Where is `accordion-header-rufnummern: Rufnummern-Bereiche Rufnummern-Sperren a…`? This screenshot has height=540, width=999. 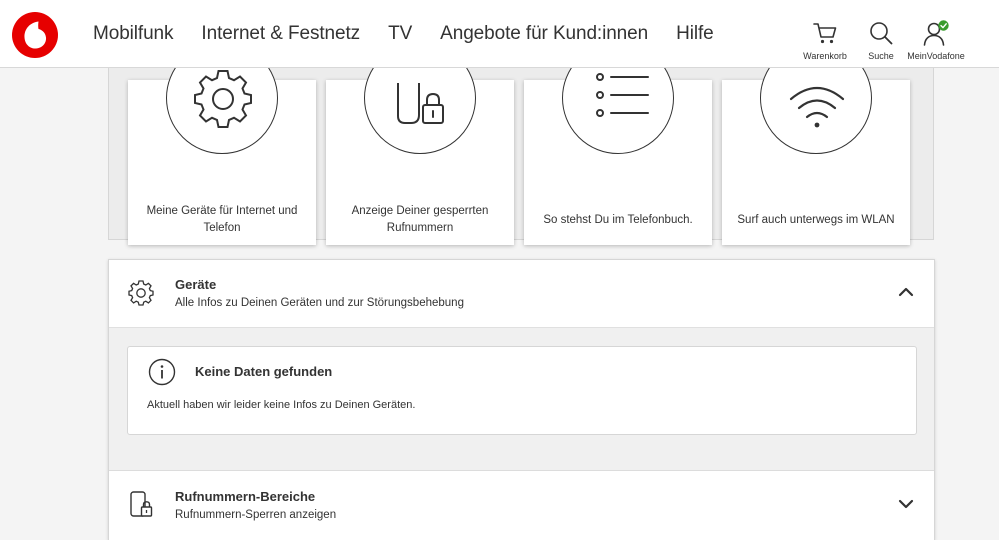 accordion-header-rufnummern: Rufnummern-Bereiche Rufnummern-Sperren a… is located at coordinates (521, 505).